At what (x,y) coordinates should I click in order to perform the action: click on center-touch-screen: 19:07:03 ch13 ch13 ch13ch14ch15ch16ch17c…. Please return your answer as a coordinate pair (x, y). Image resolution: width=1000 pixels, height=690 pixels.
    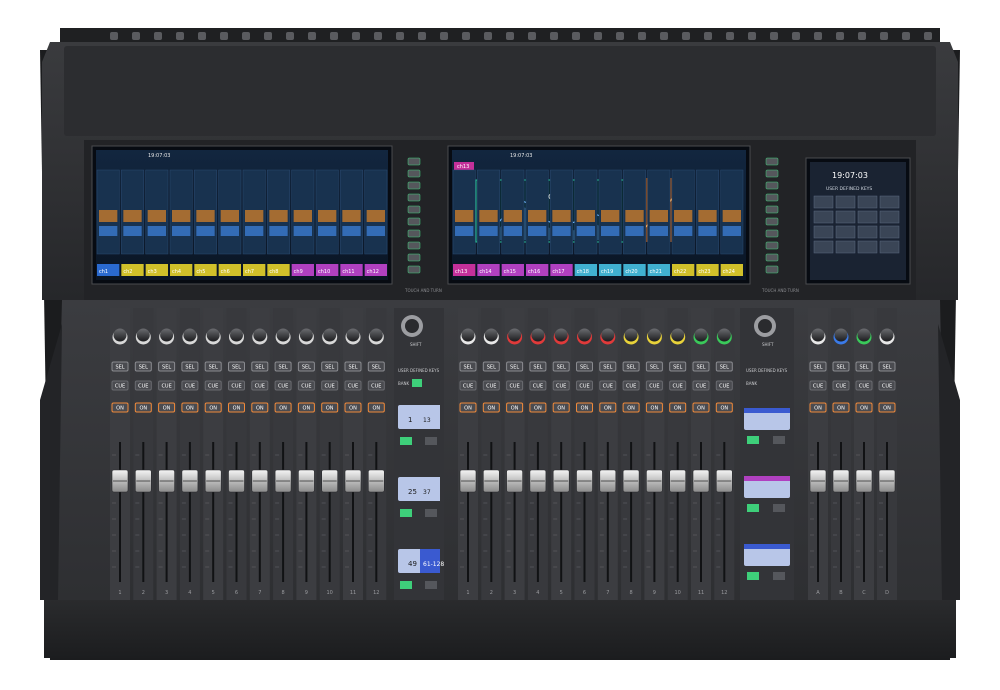
    Looking at the image, I should click on (599, 215).